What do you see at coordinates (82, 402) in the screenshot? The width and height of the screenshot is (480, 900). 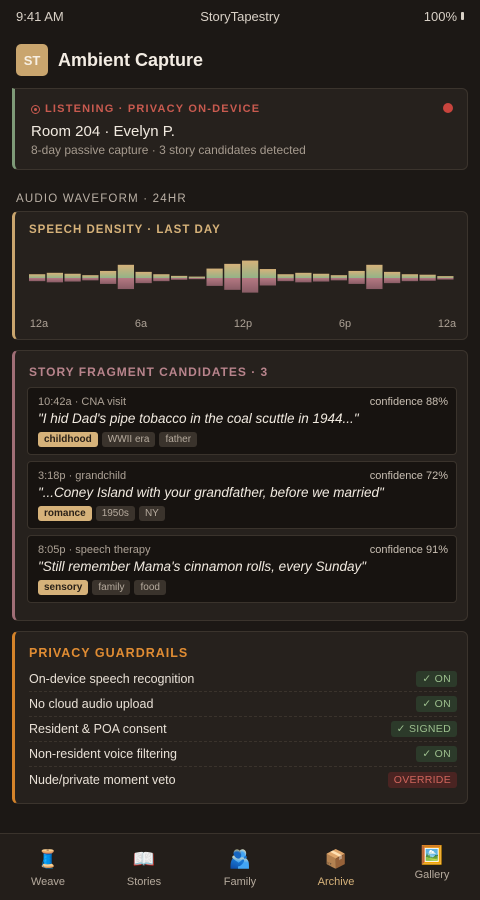 I see `fragment-source: 10:42a · CNA visit` at bounding box center [82, 402].